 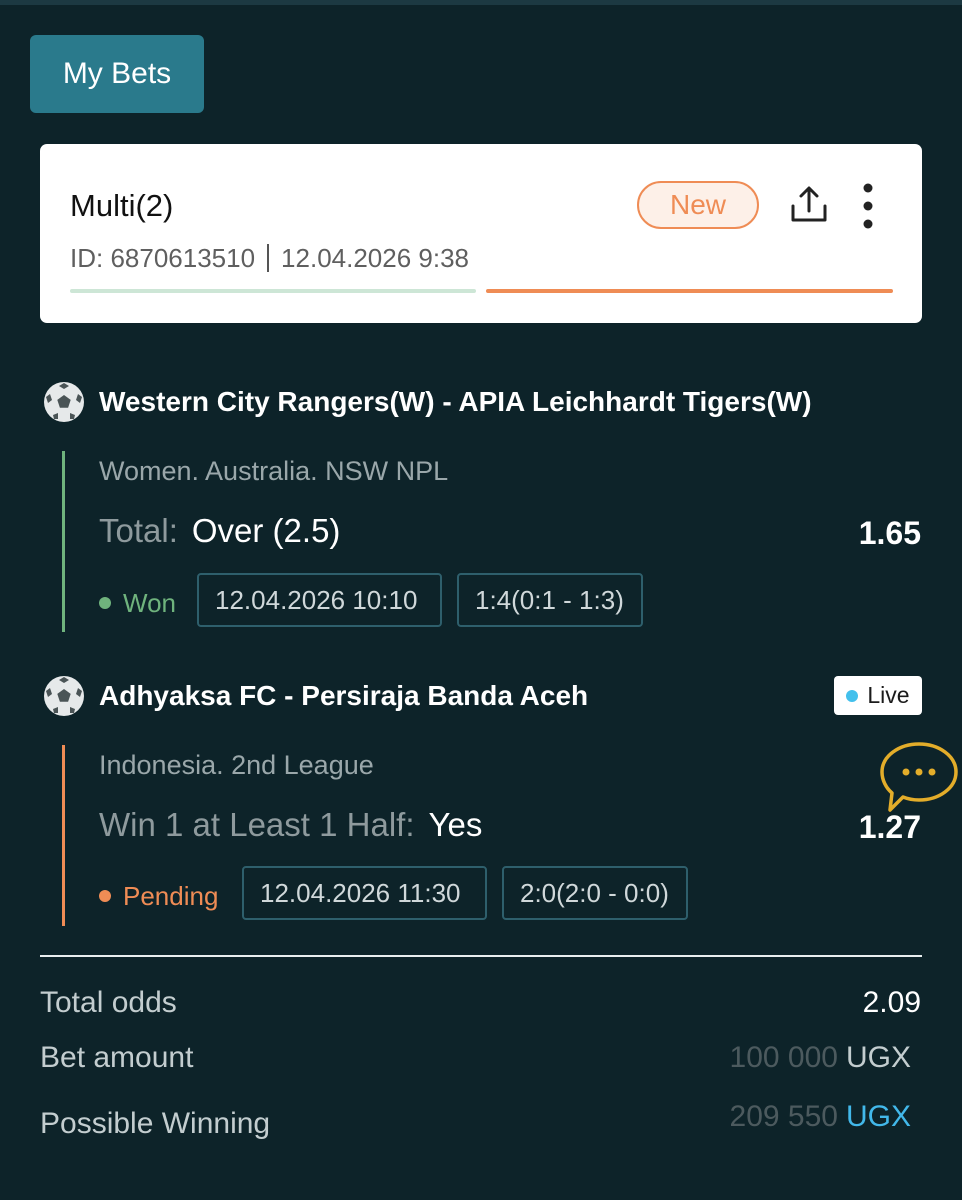 I want to click on bet-date: 12.04.2026 9:38, so click(x=375, y=258).